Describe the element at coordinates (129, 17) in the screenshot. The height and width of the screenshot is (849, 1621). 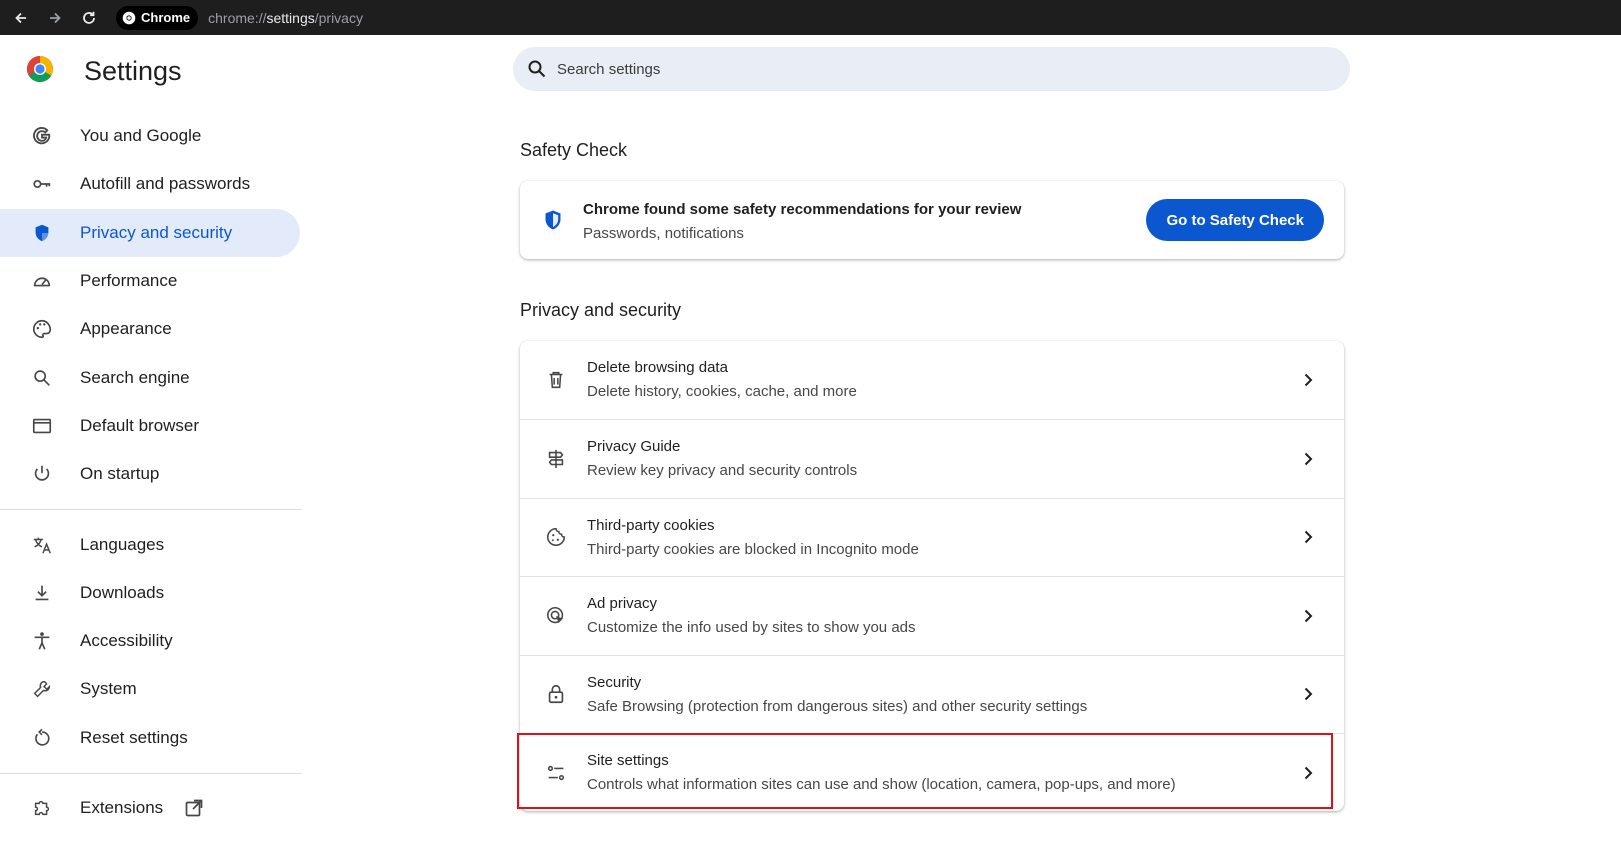
I see `chrome-logo-icon` at that location.